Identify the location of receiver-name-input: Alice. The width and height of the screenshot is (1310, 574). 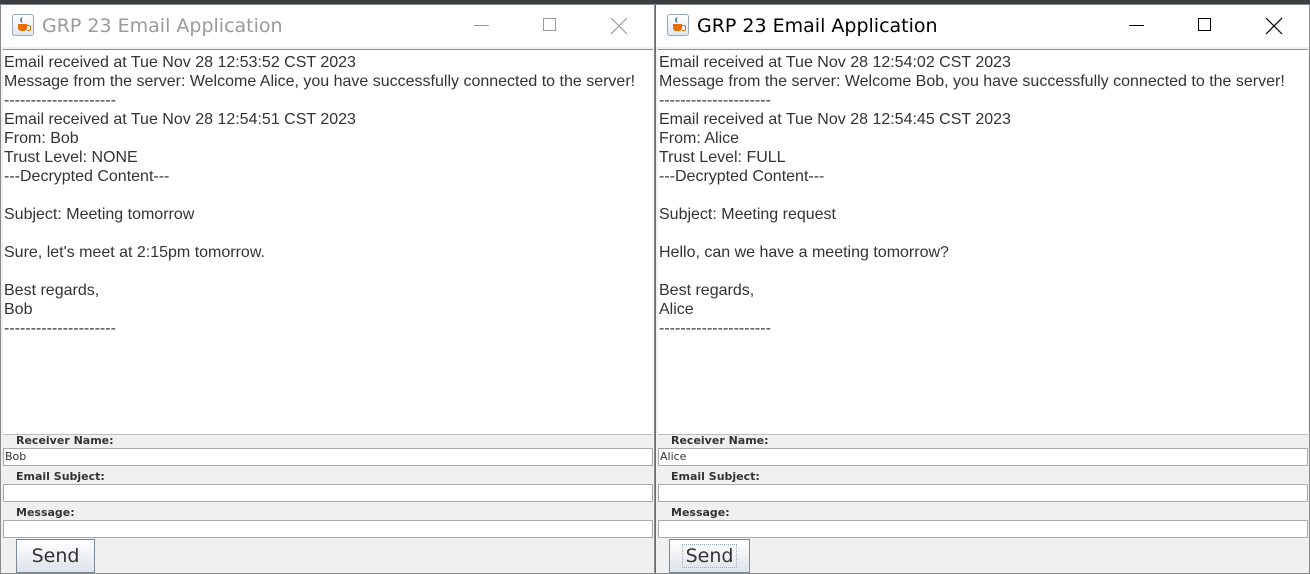
(983, 457).